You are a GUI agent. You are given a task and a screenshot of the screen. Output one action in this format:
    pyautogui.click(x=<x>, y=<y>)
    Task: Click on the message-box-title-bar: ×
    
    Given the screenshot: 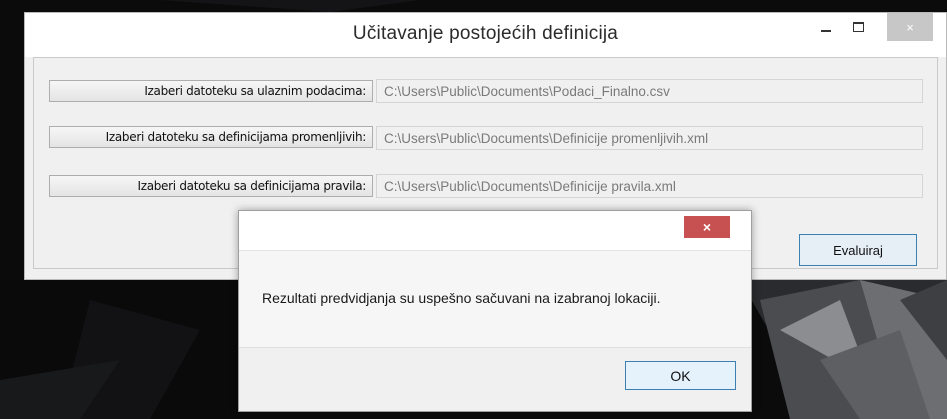 What is the action you would take?
    pyautogui.click(x=495, y=231)
    